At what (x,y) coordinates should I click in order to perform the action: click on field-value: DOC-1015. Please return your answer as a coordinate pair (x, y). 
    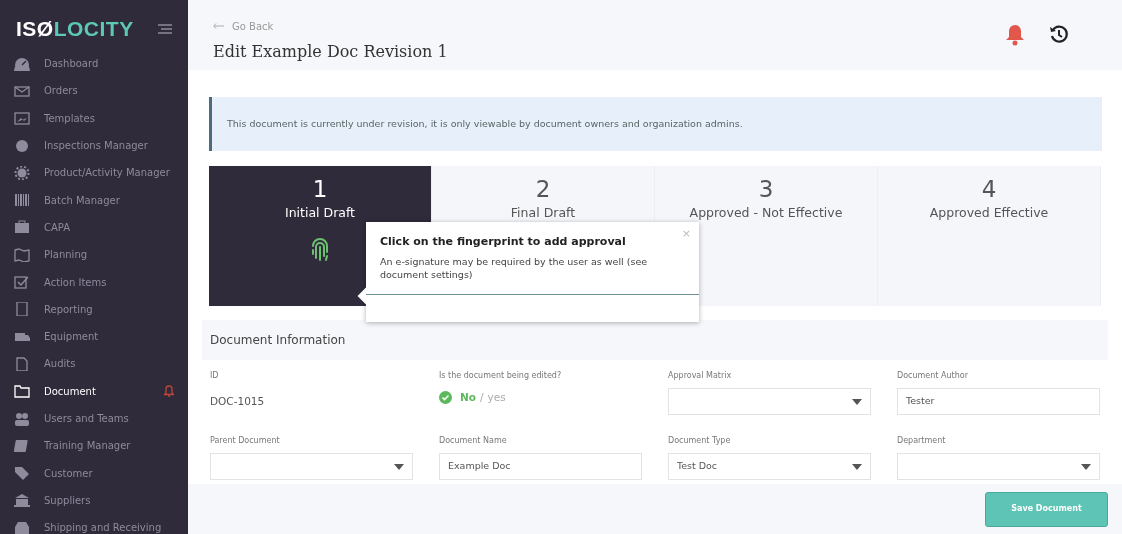
    Looking at the image, I should click on (238, 401).